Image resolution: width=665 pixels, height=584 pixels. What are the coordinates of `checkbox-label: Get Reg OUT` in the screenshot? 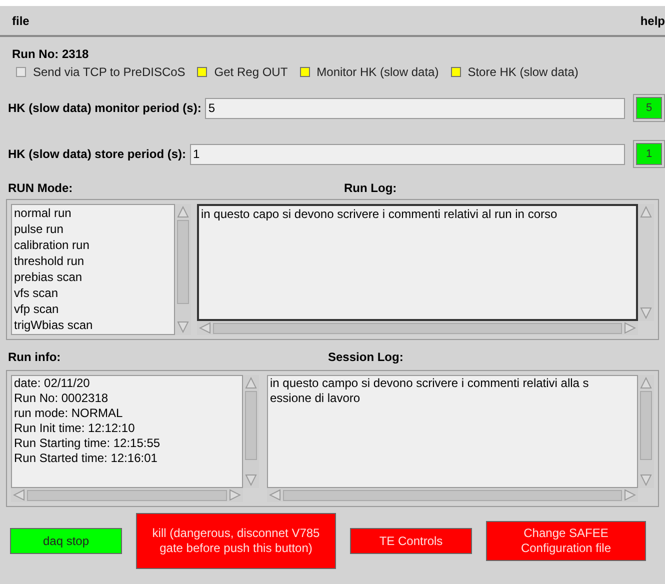 It's located at (251, 72).